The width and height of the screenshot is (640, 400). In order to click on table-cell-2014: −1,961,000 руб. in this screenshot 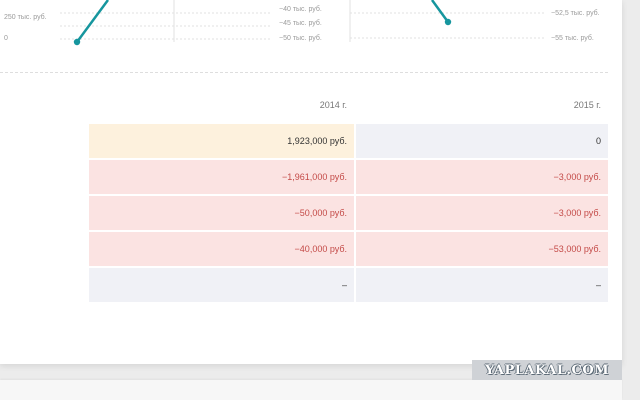, I will do `click(221, 177)`.